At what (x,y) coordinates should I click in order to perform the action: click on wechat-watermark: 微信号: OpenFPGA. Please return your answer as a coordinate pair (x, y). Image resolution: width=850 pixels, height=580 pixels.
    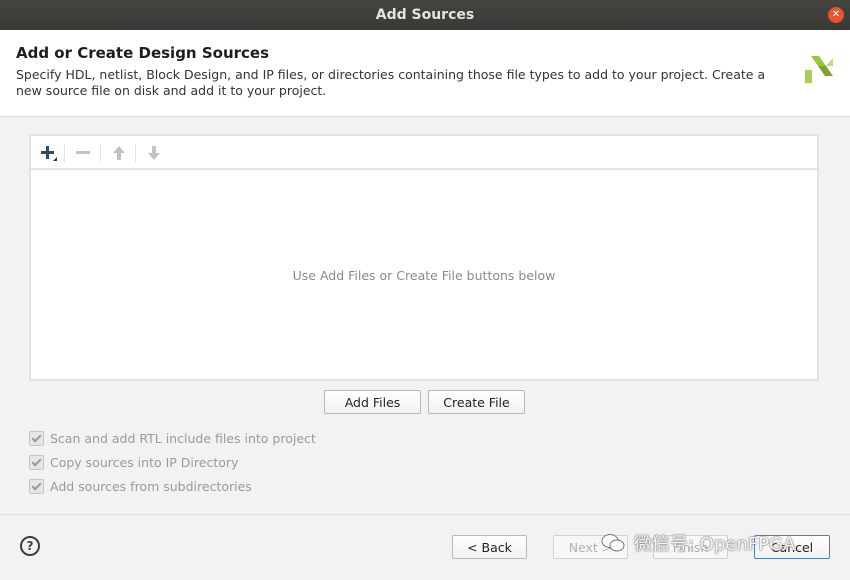
    Looking at the image, I should click on (697, 543).